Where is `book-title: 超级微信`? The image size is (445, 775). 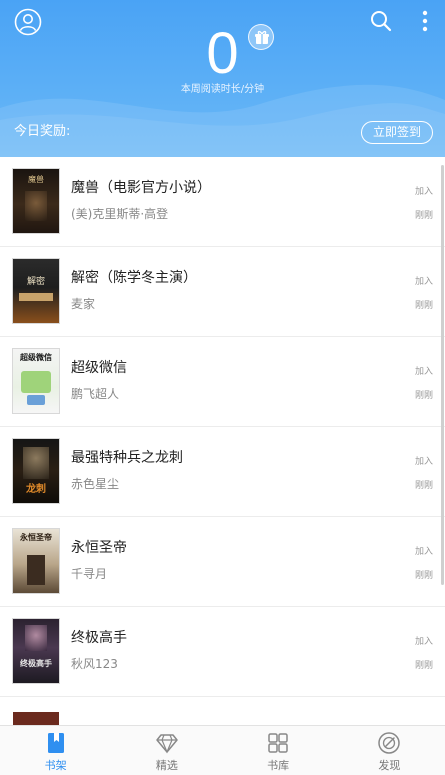 book-title: 超级微信 is located at coordinates (99, 368).